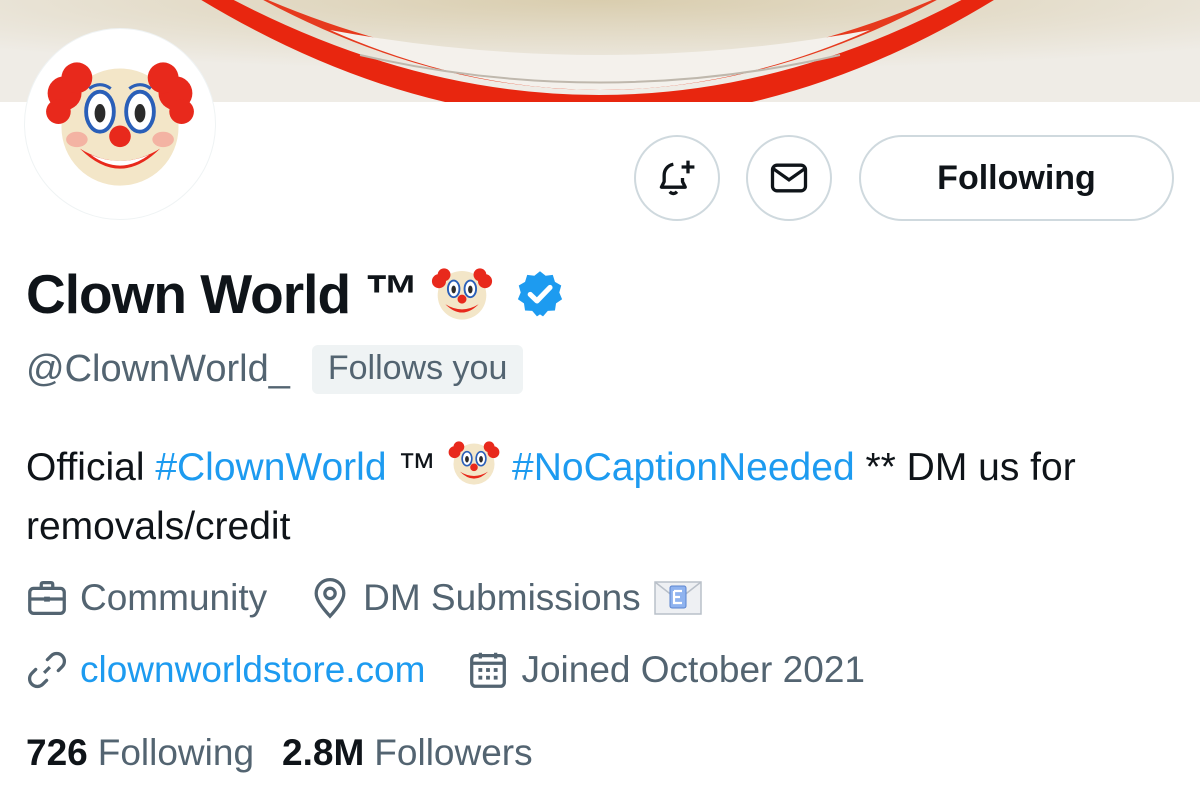 Image resolution: width=1200 pixels, height=804 pixels. I want to click on user-handle: @ClownWorld_, so click(158, 368).